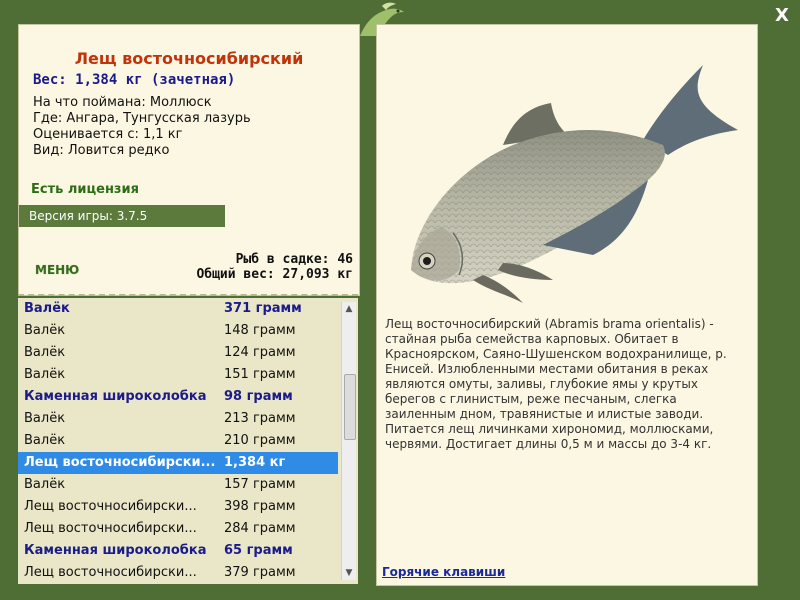 The width and height of the screenshot is (800, 600). I want to click on chevron-down-icon: ▼, so click(349, 573).